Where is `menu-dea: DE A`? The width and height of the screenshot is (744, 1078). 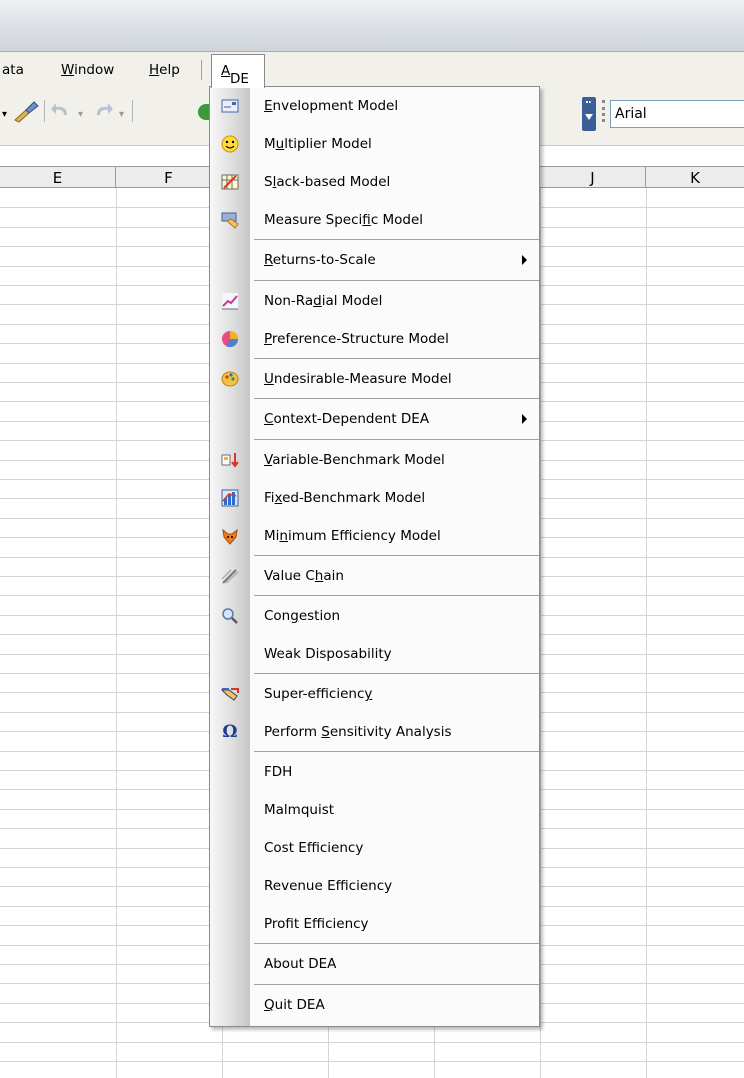
menu-dea: DE A is located at coordinates (238, 71).